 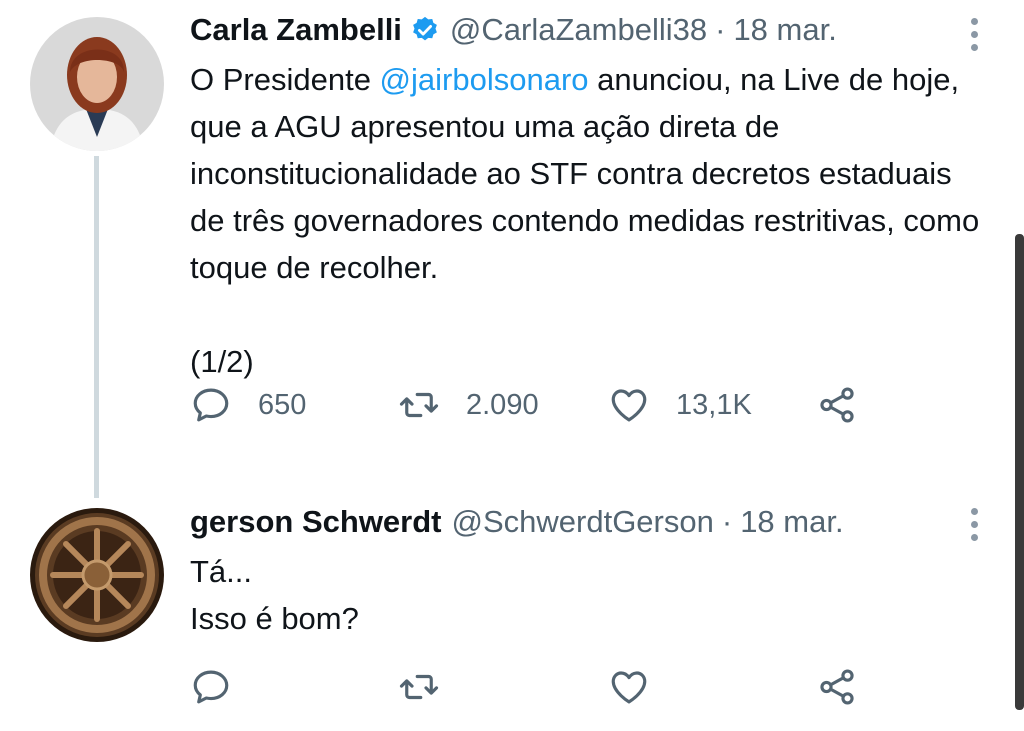 What do you see at coordinates (484, 79) in the screenshot?
I see `mention-link: @jairbolsonaro` at bounding box center [484, 79].